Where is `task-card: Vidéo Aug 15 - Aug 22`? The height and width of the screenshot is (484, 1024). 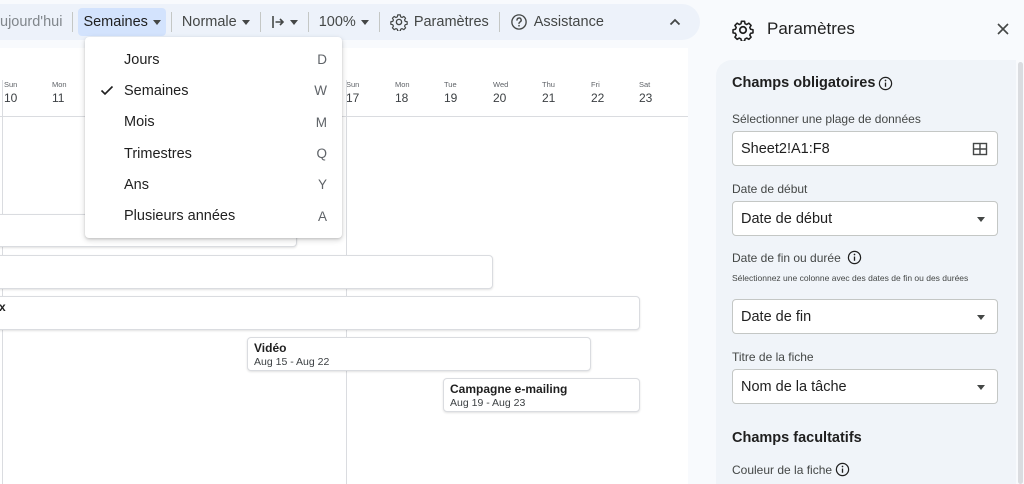
task-card: Vidéo Aug 15 - Aug 22 is located at coordinates (419, 354).